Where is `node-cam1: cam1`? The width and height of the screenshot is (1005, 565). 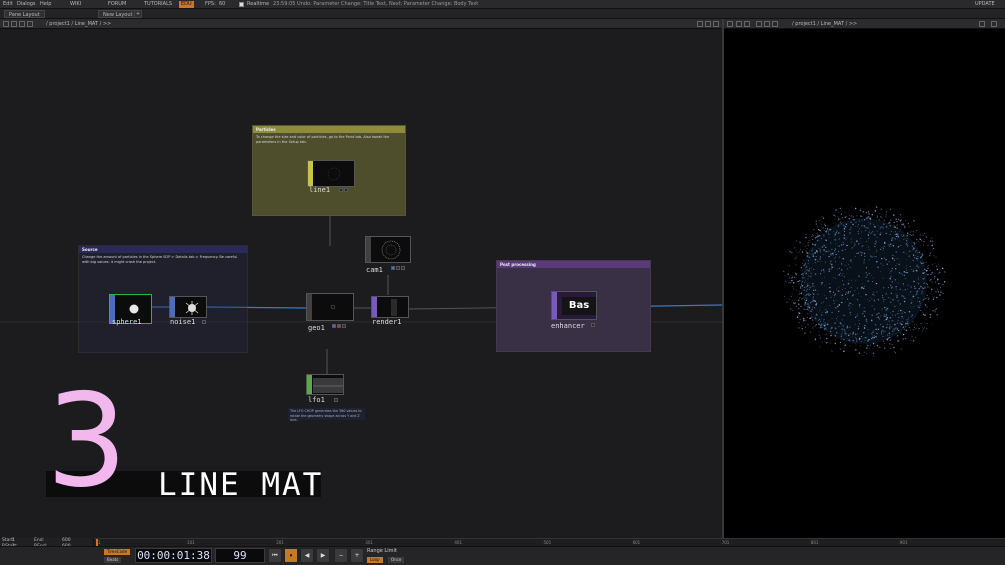
node-cam1: cam1 is located at coordinates (388, 255).